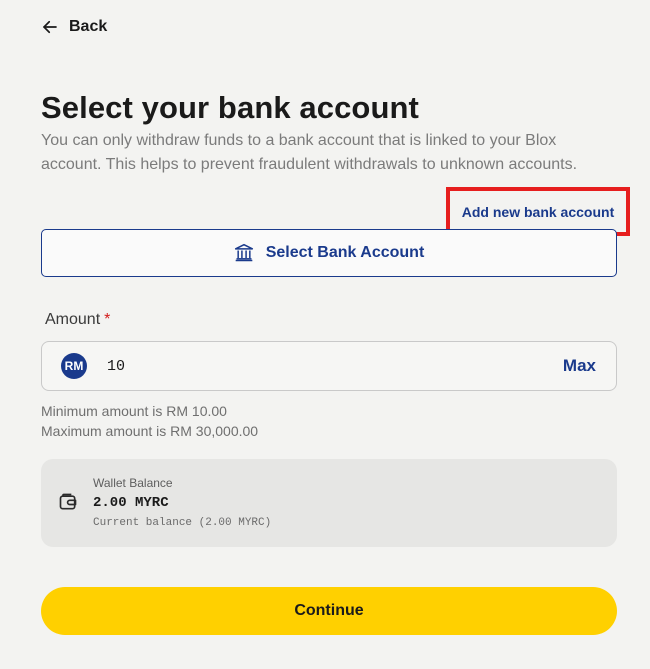 This screenshot has width=650, height=669. I want to click on page-title: Select your bank account, so click(230, 107).